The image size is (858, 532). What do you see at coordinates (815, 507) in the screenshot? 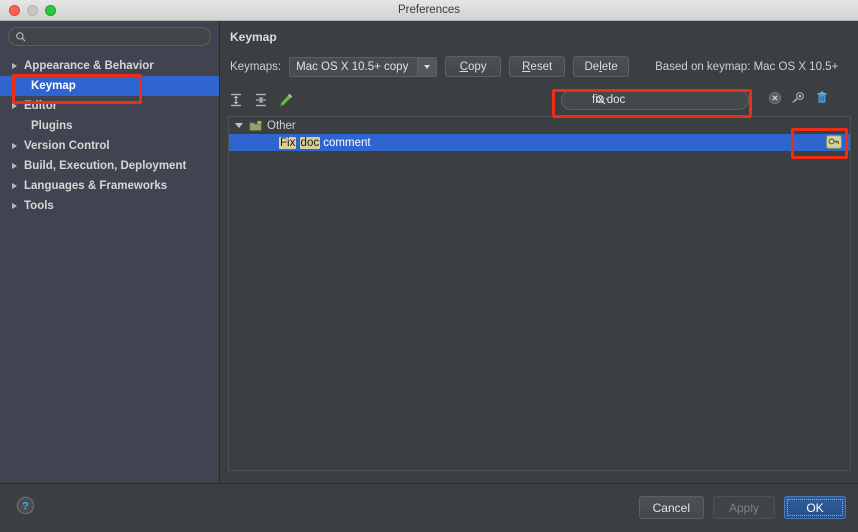
I see `ok-button: OK` at bounding box center [815, 507].